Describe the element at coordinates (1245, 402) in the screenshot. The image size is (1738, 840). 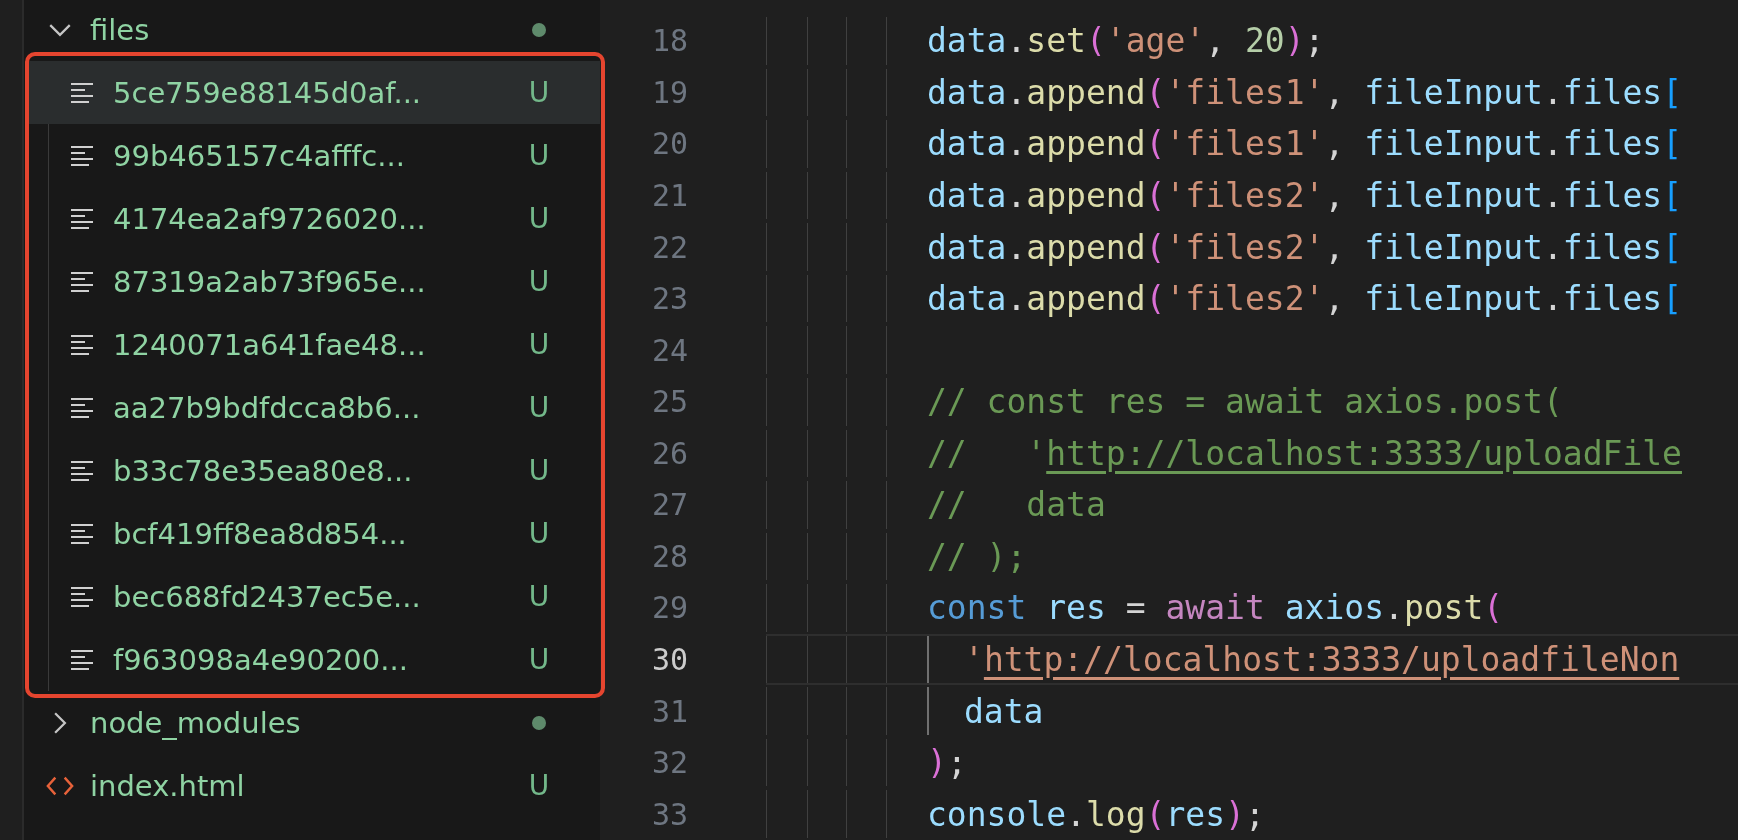
I see `code-line: // const res = await axios.post(` at that location.